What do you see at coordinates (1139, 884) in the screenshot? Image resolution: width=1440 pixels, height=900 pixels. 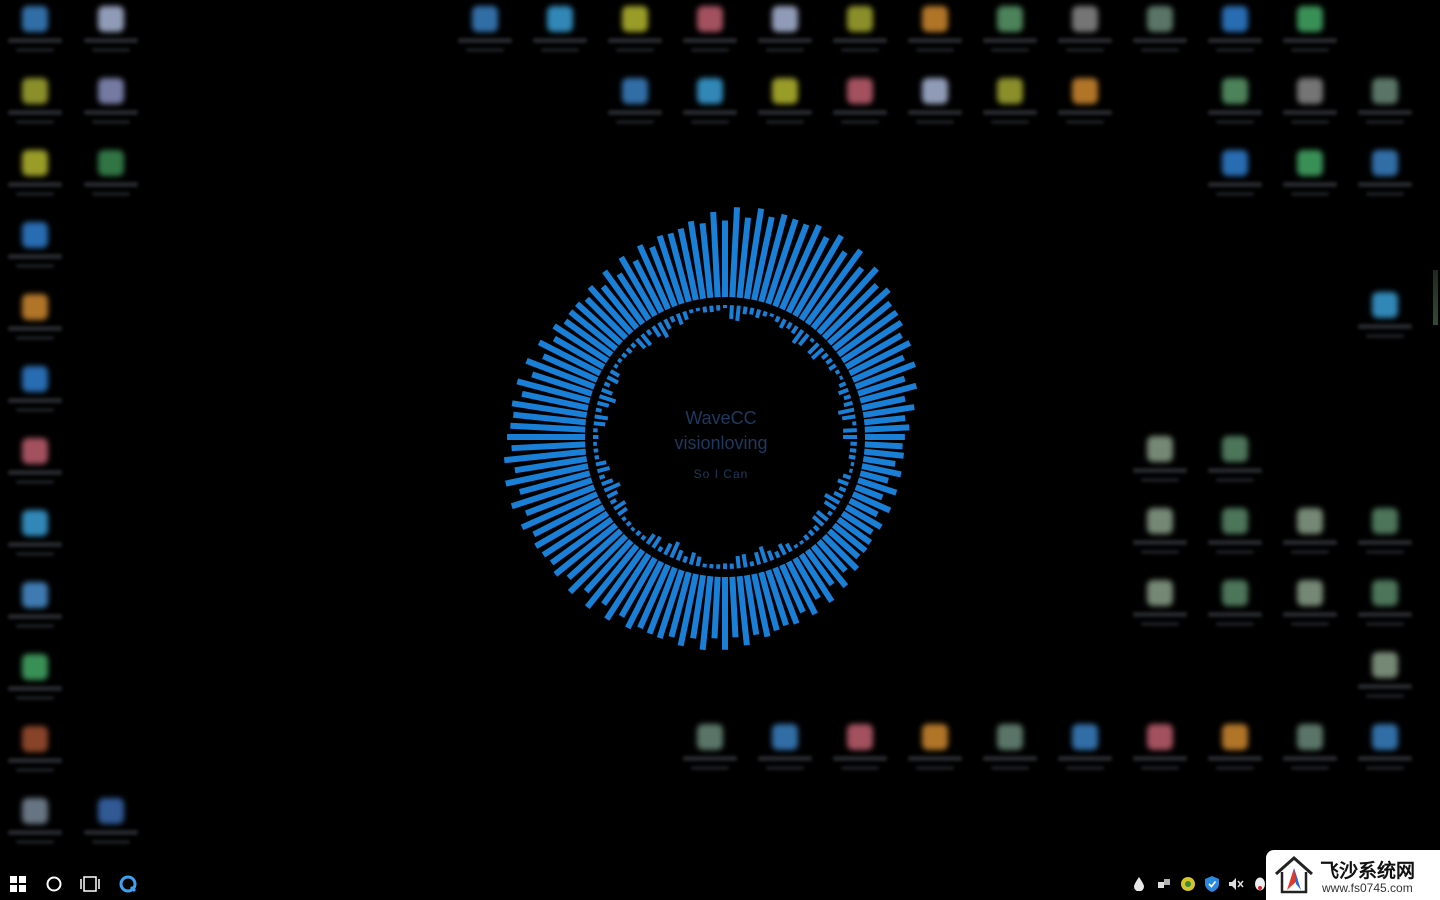 I see `water-drop-icon` at bounding box center [1139, 884].